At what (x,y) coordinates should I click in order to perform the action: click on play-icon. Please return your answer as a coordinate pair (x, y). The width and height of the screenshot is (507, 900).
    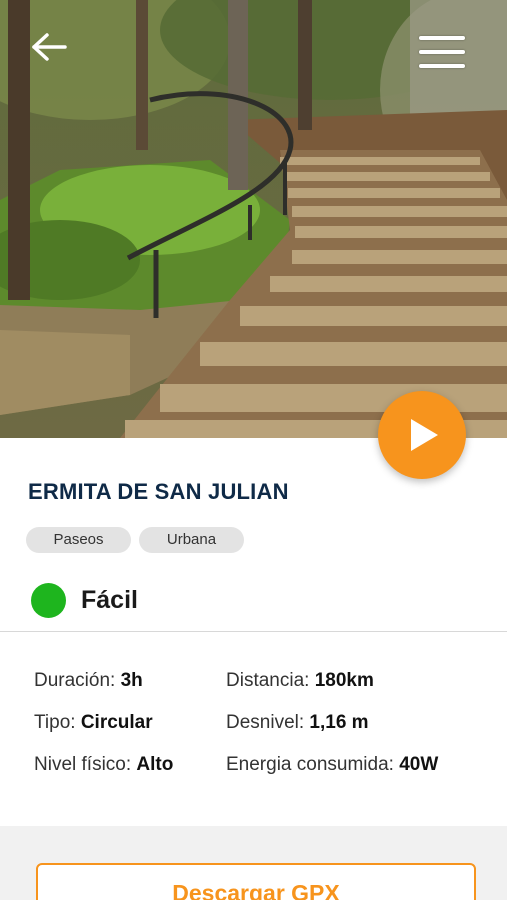
    Looking at the image, I should click on (424, 435).